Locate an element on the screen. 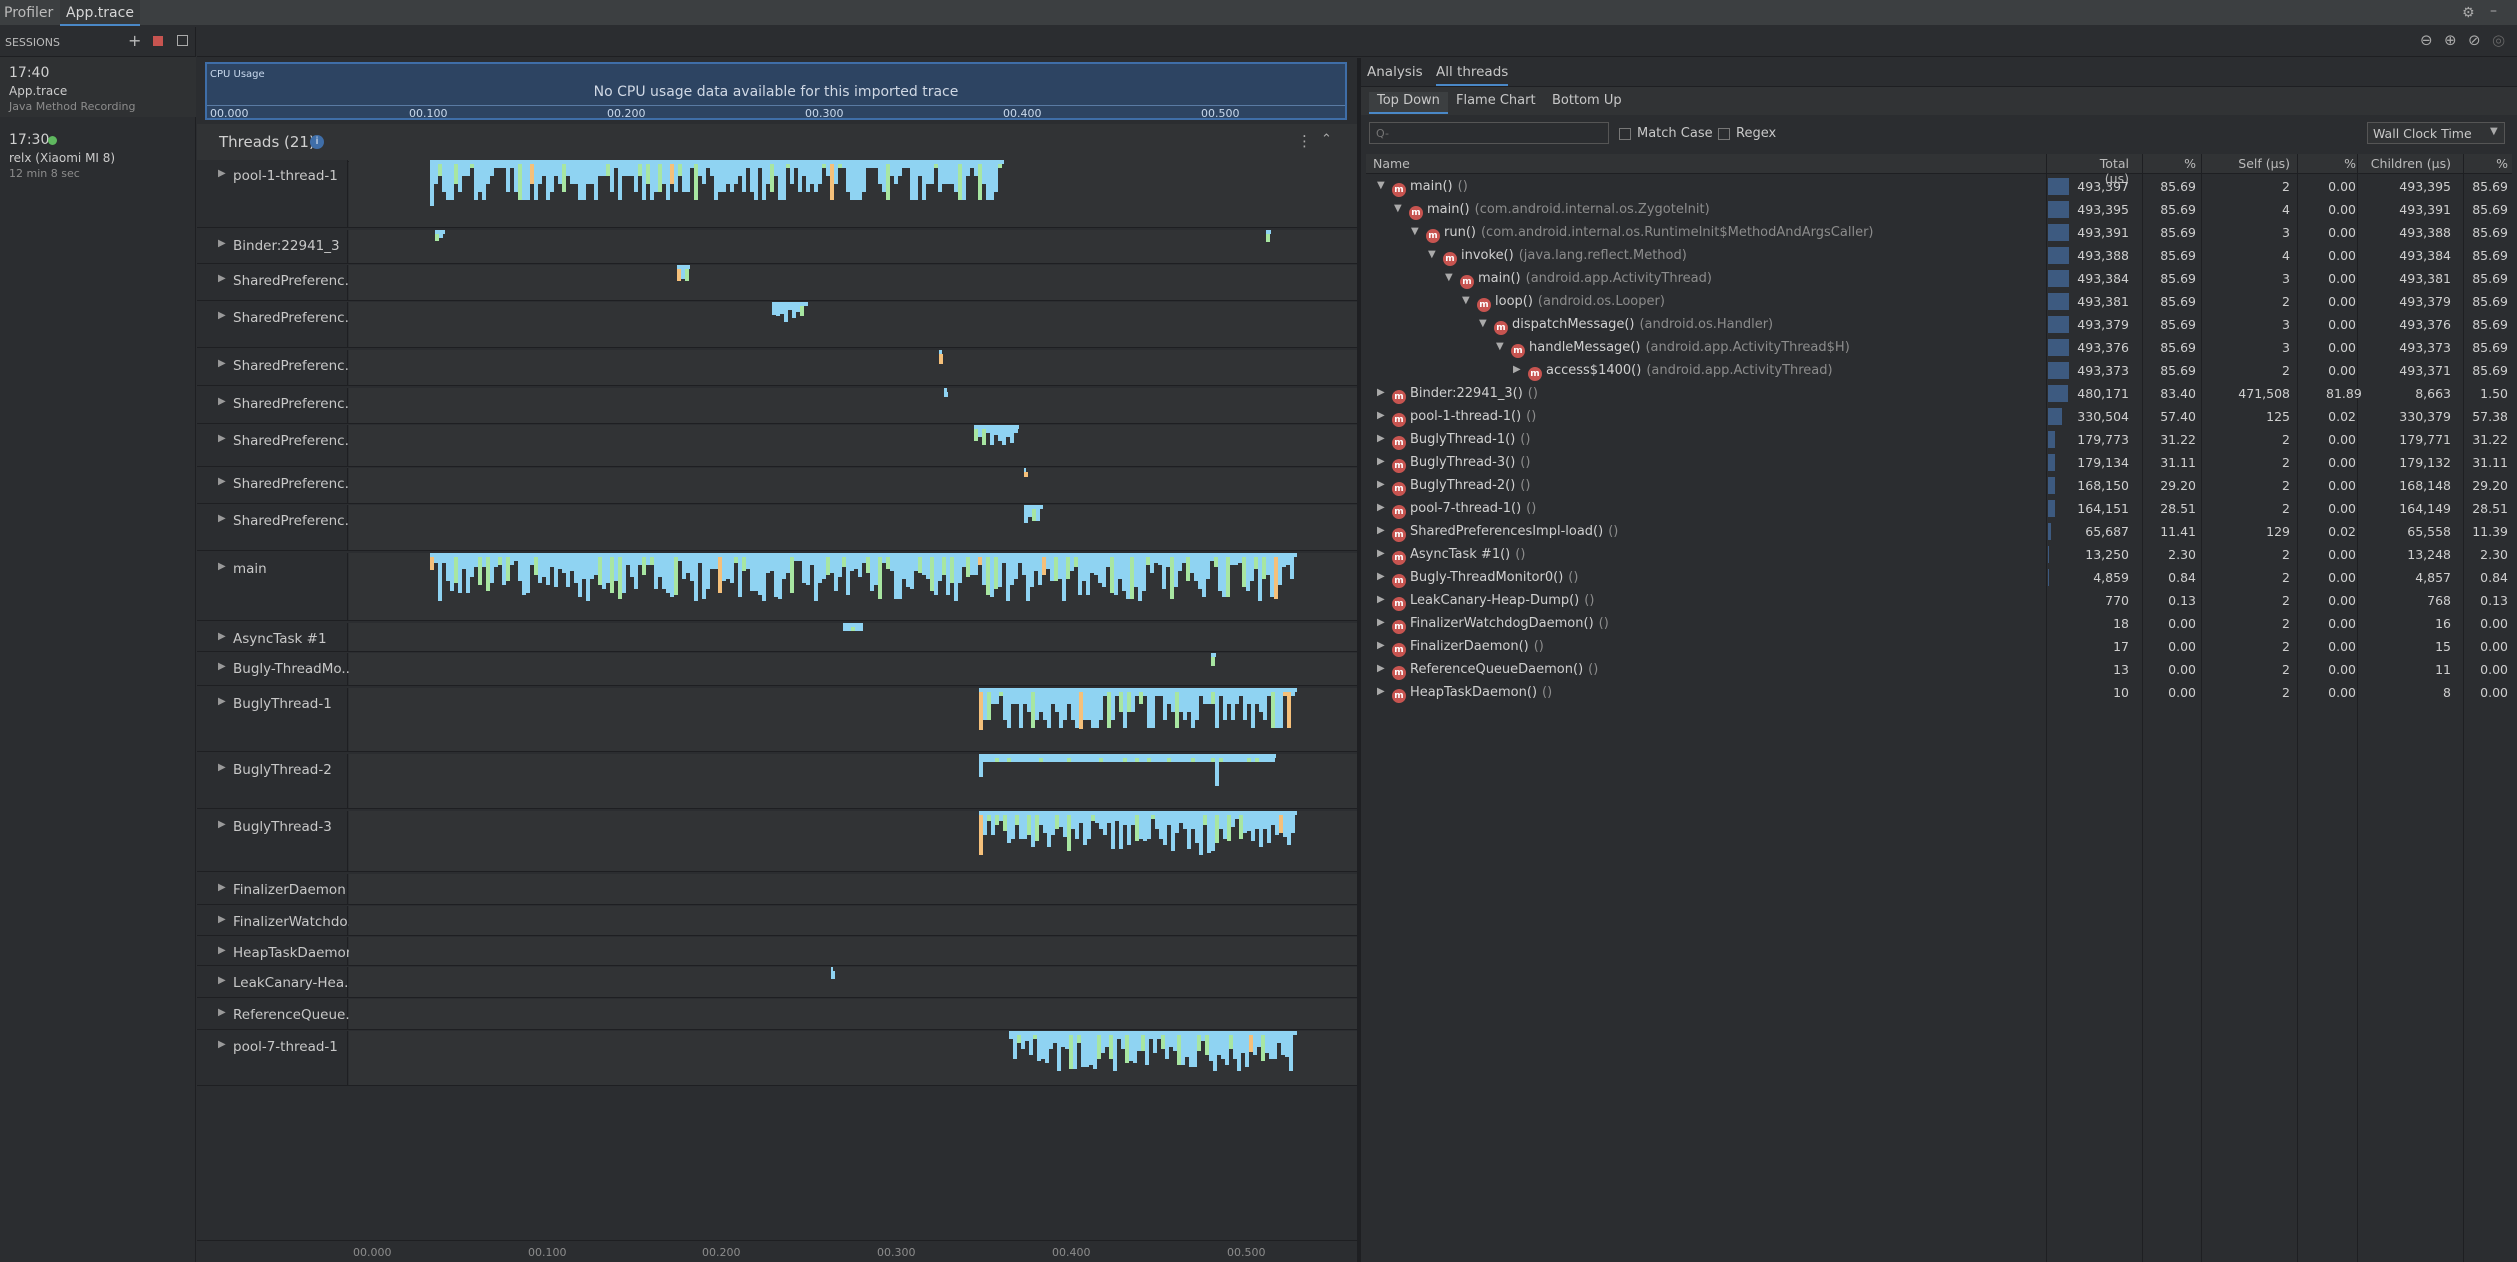 Image resolution: width=2517 pixels, height=1262 pixels. info-icon: i is located at coordinates (317, 142).